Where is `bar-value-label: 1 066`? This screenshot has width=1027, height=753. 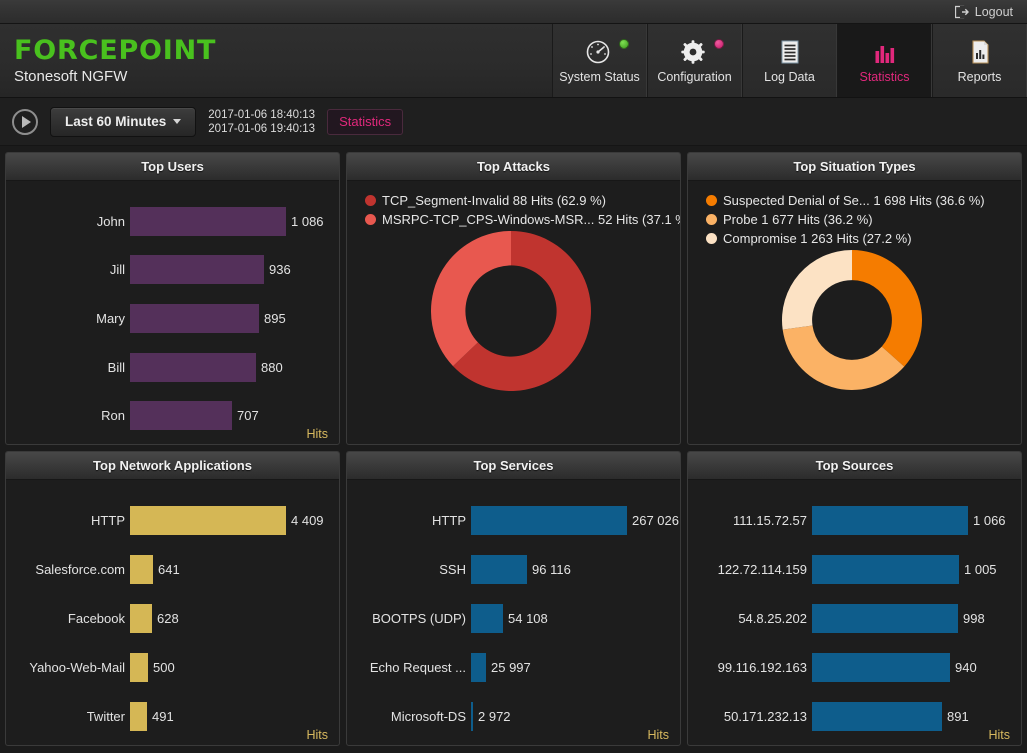
bar-value-label: 1 066 is located at coordinates (989, 520).